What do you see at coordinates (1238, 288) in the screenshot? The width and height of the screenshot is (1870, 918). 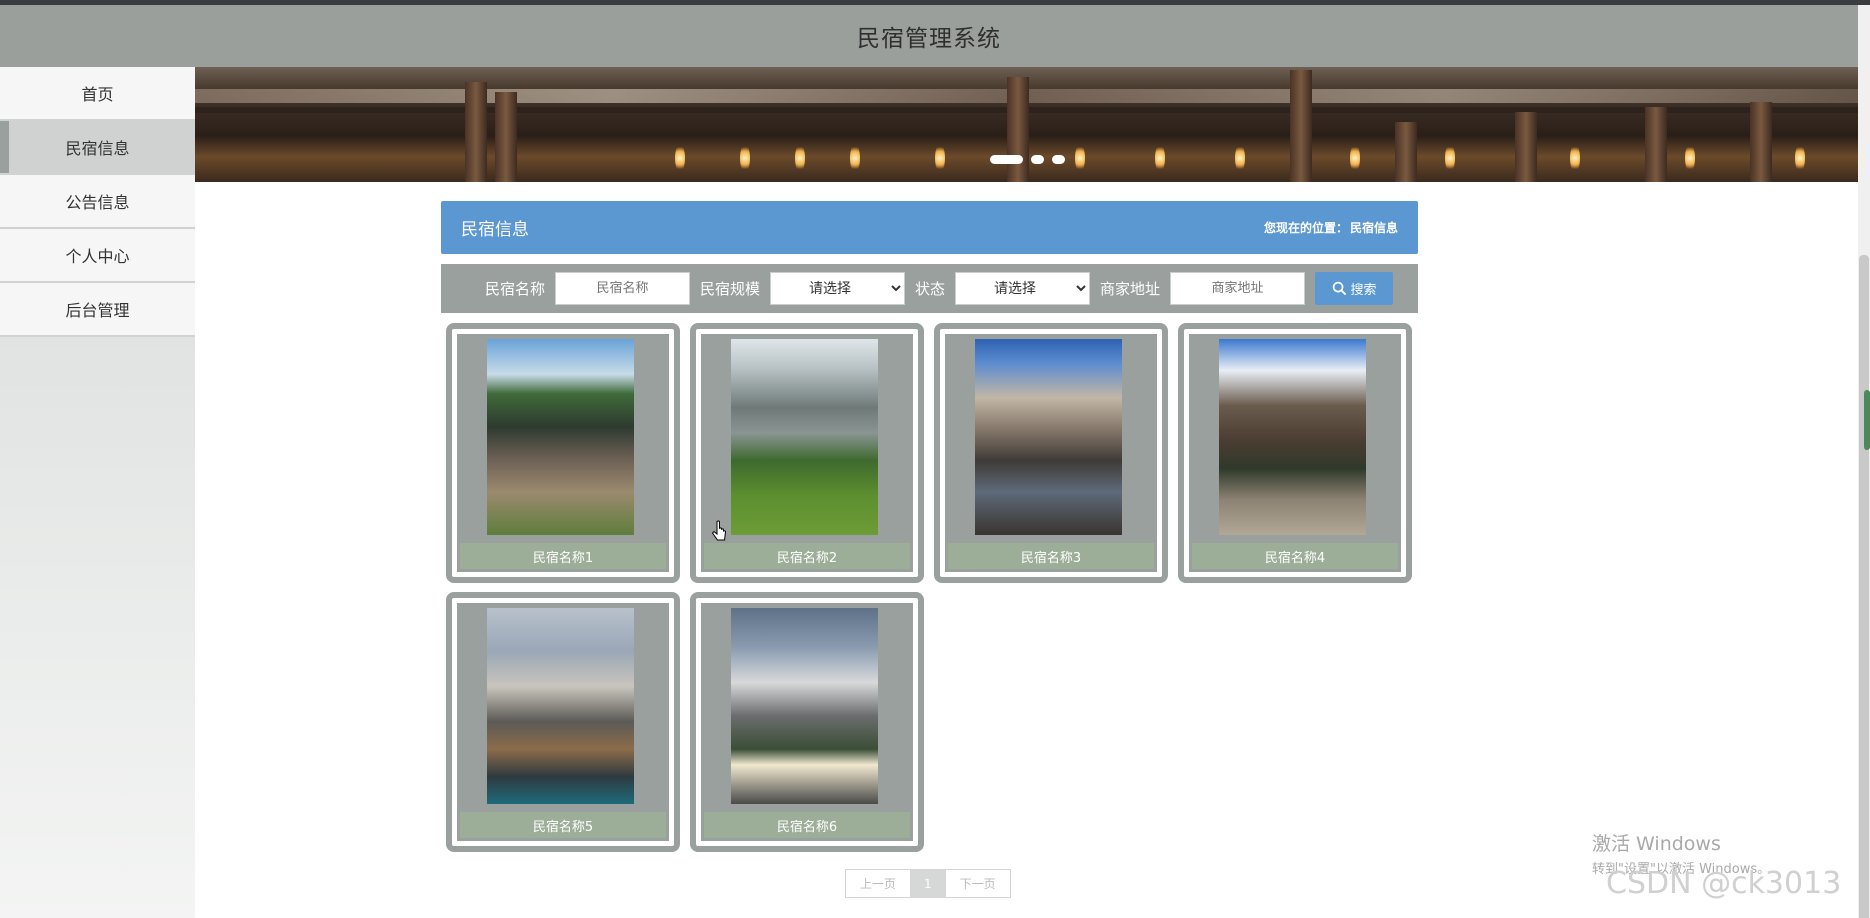 I see `address-input` at bounding box center [1238, 288].